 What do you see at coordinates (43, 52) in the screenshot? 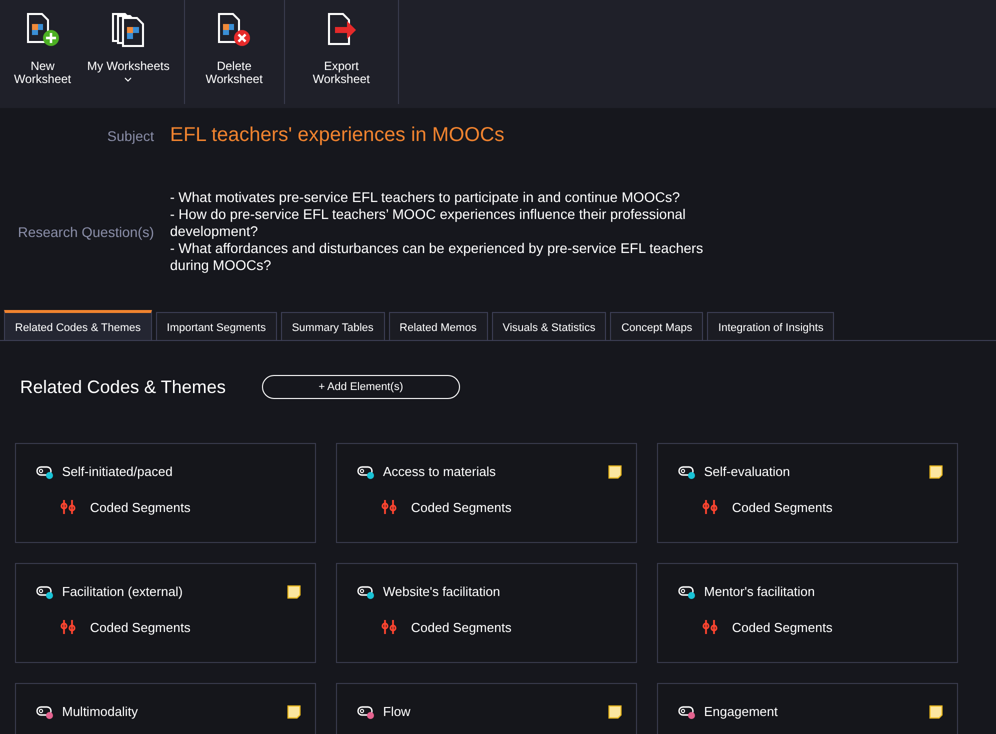
I see `toolbar-button: New Worksheet` at bounding box center [43, 52].